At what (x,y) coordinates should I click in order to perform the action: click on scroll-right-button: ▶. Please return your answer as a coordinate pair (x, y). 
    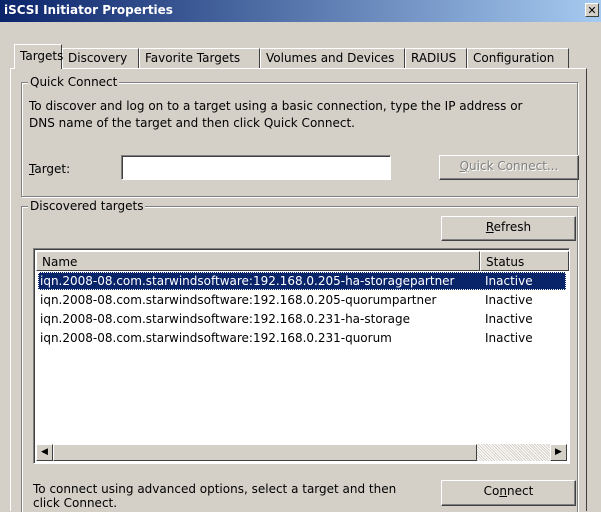
    Looking at the image, I should click on (558, 452).